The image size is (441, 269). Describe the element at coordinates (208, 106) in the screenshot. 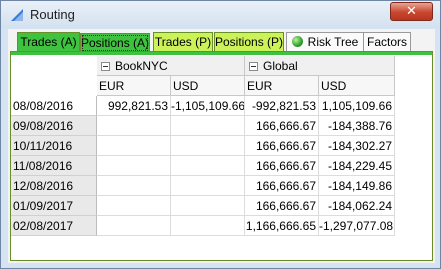

I see `value-cell: -1,105,109.66` at that location.